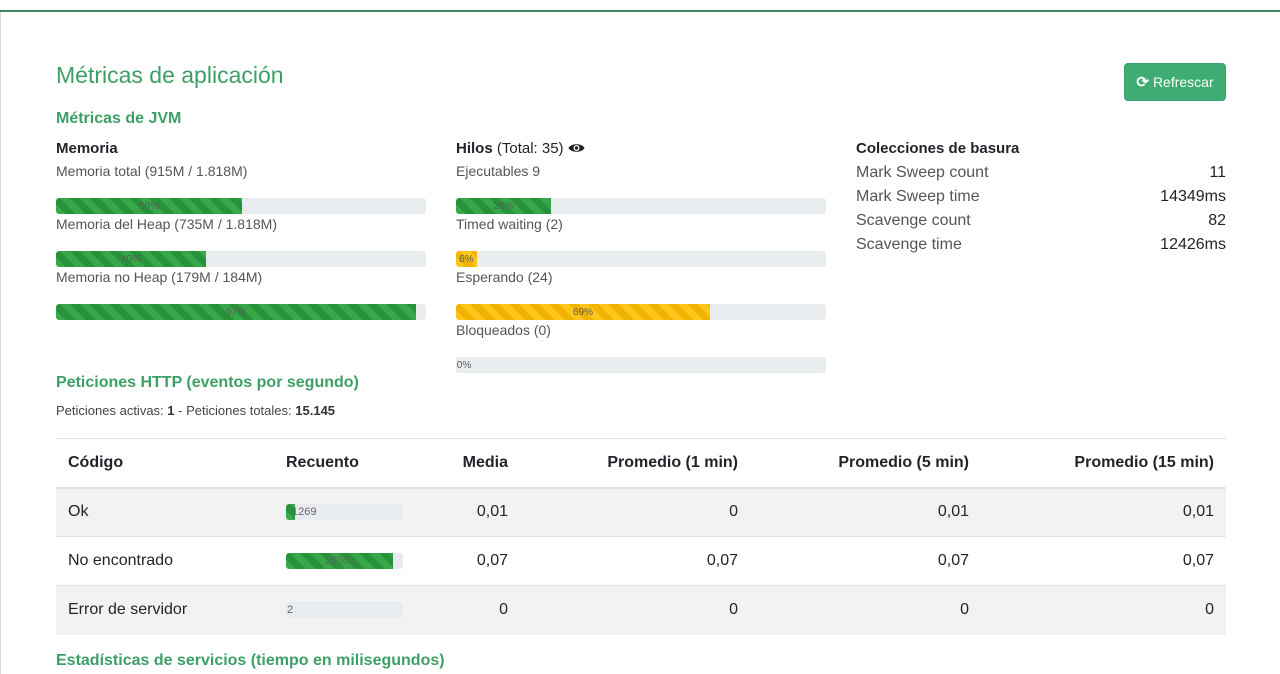  I want to click on gc-value: 11, so click(1217, 172).